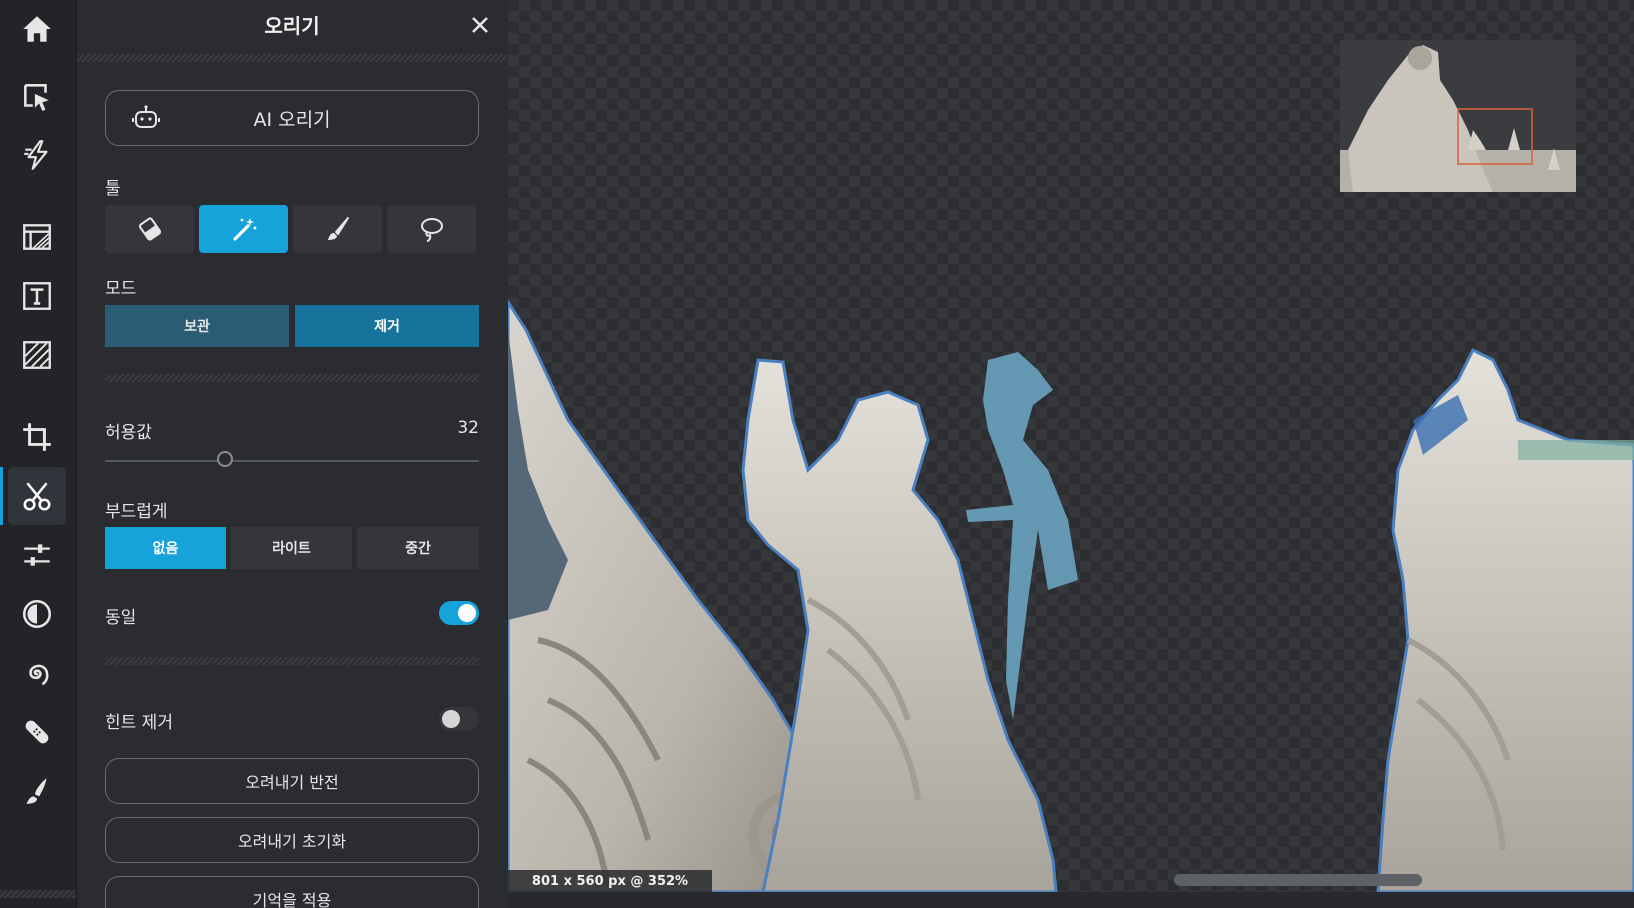 This screenshot has height=908, width=1634. What do you see at coordinates (418, 548) in the screenshot?
I see `smooth-medium-button: 중간` at bounding box center [418, 548].